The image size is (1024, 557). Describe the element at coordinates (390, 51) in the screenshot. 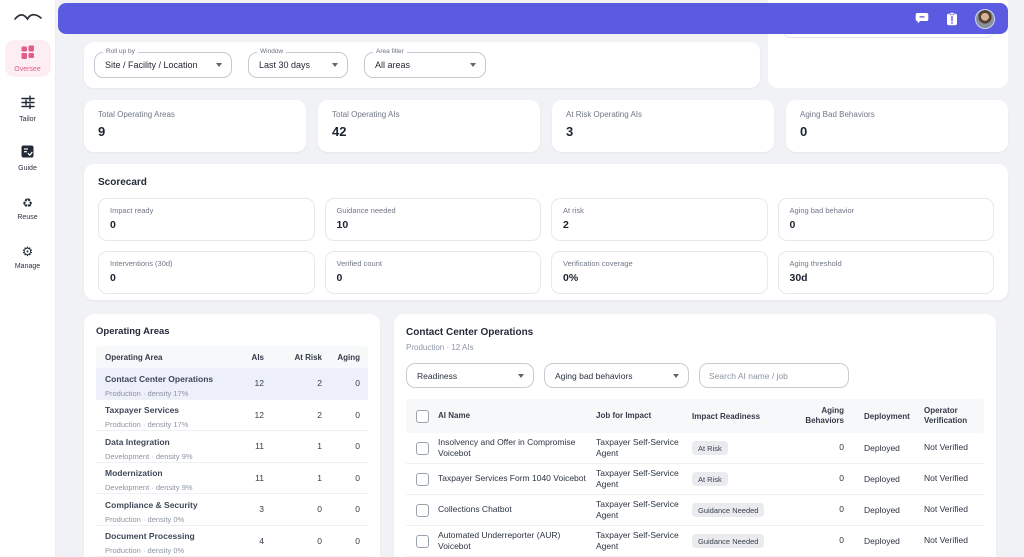

I see `area-filter-label: Area filter` at that location.